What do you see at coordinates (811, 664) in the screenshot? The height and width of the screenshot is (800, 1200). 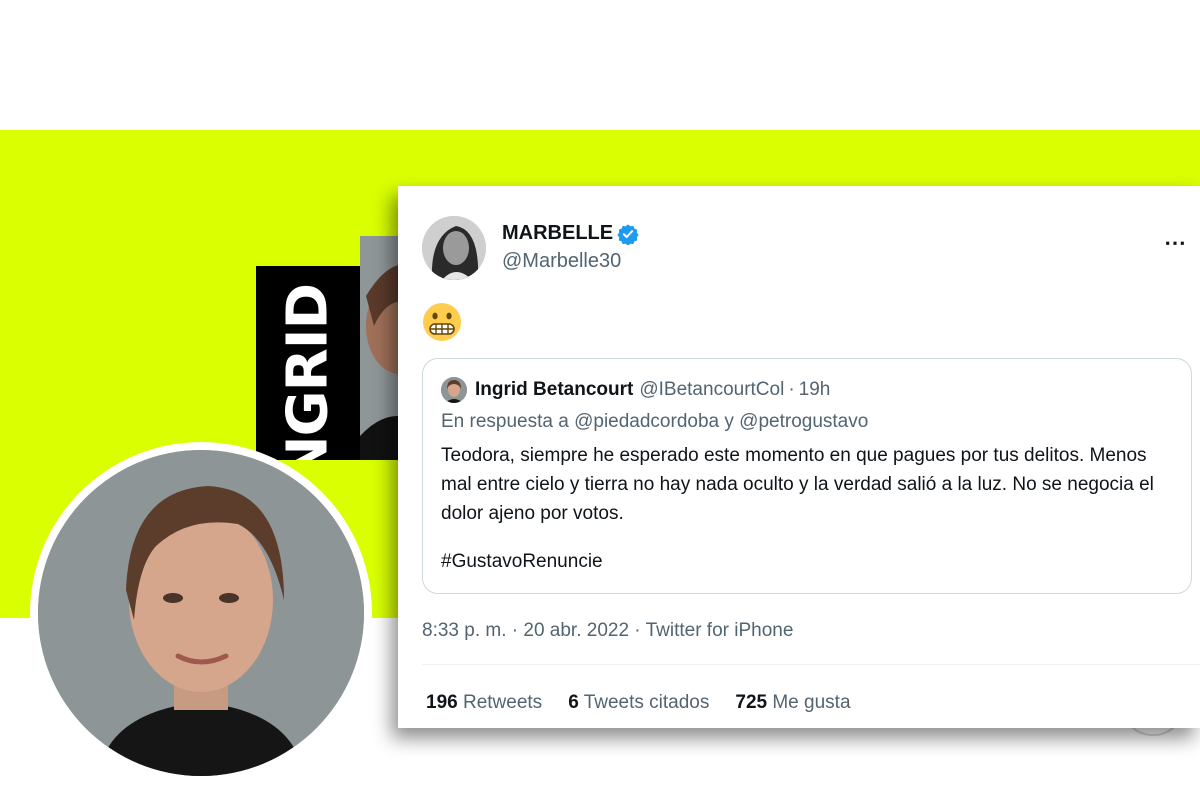 I see `divider` at bounding box center [811, 664].